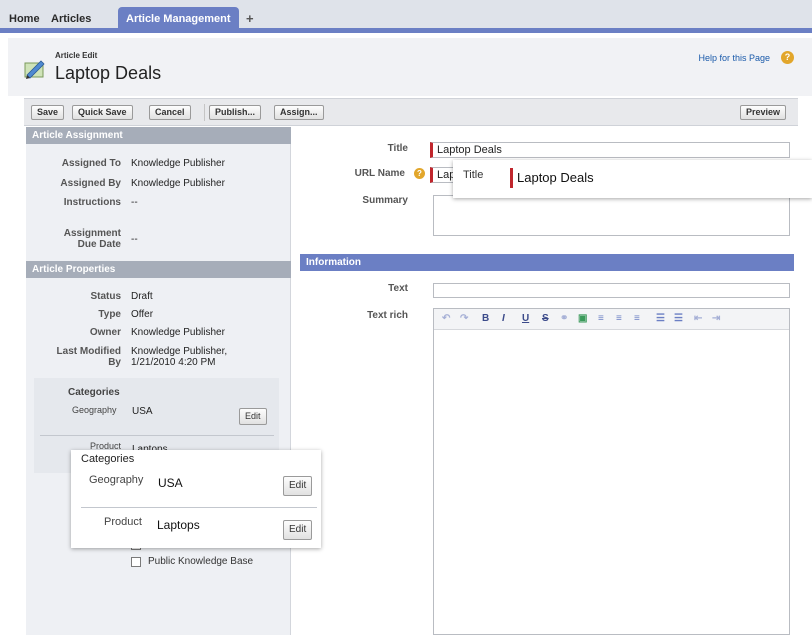  What do you see at coordinates (34, 69) in the screenshot?
I see `article-edit-icon` at bounding box center [34, 69].